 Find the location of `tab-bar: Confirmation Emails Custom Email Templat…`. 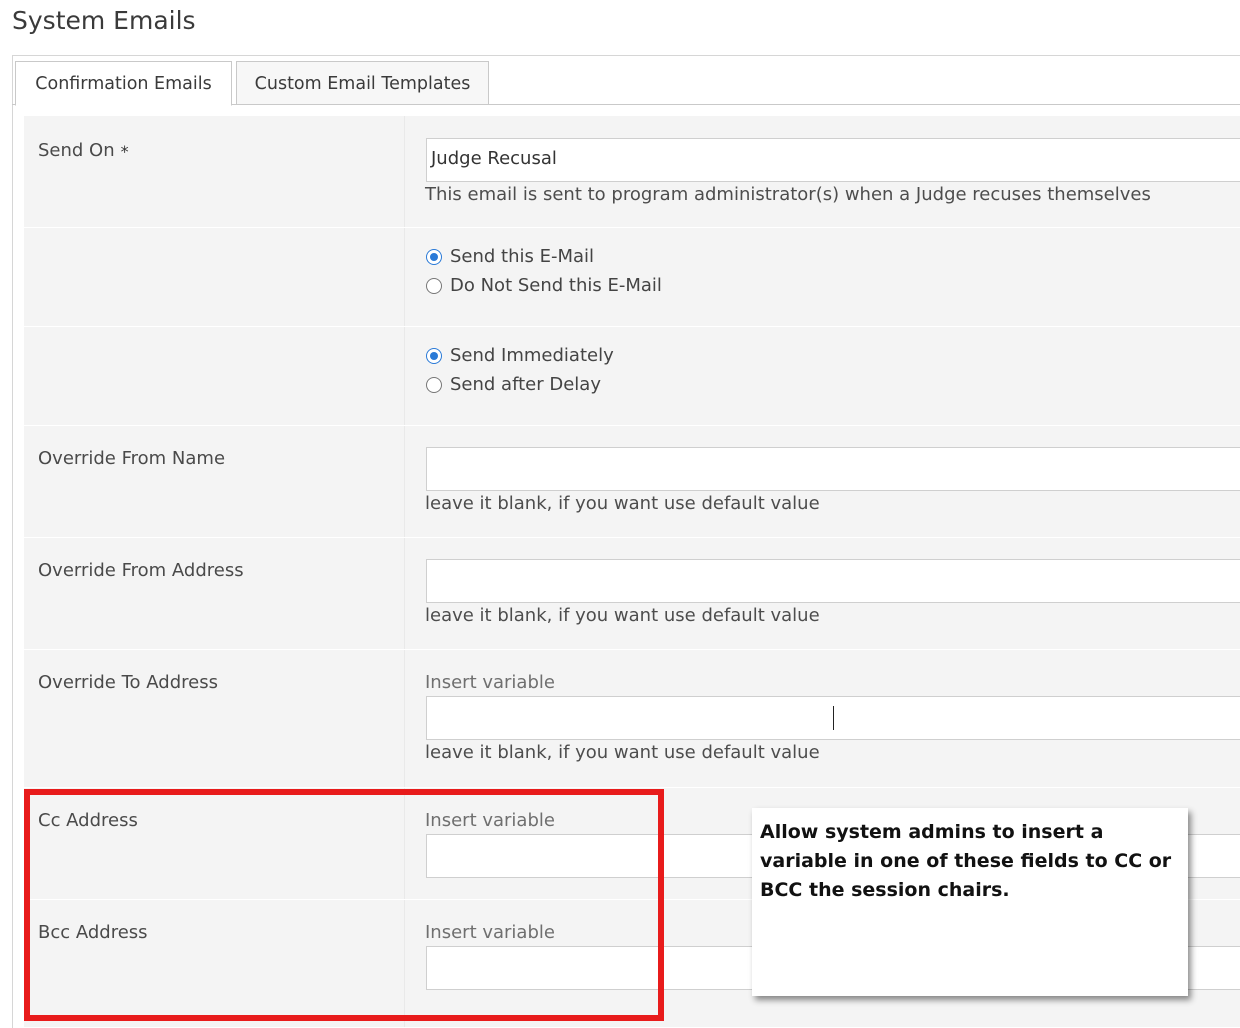

tab-bar: Confirmation Emails Custom Email Templat… is located at coordinates (626, 80).